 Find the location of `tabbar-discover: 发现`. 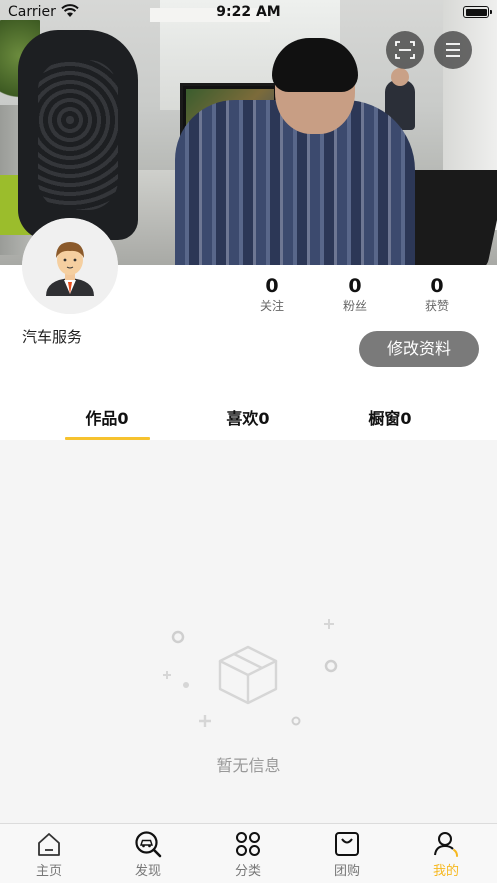

tabbar-discover: 发现 is located at coordinates (148, 856).